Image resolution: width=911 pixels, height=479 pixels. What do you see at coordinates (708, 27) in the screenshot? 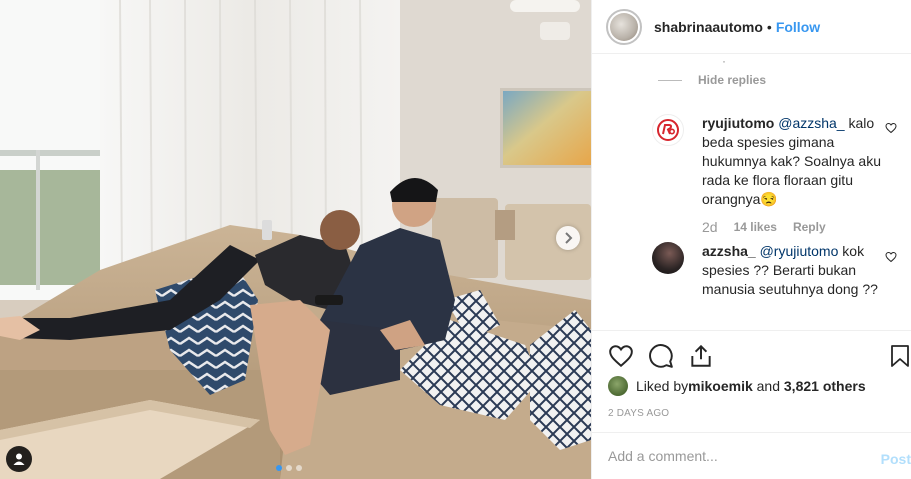
I see `author-username: shabrinaautomo` at bounding box center [708, 27].